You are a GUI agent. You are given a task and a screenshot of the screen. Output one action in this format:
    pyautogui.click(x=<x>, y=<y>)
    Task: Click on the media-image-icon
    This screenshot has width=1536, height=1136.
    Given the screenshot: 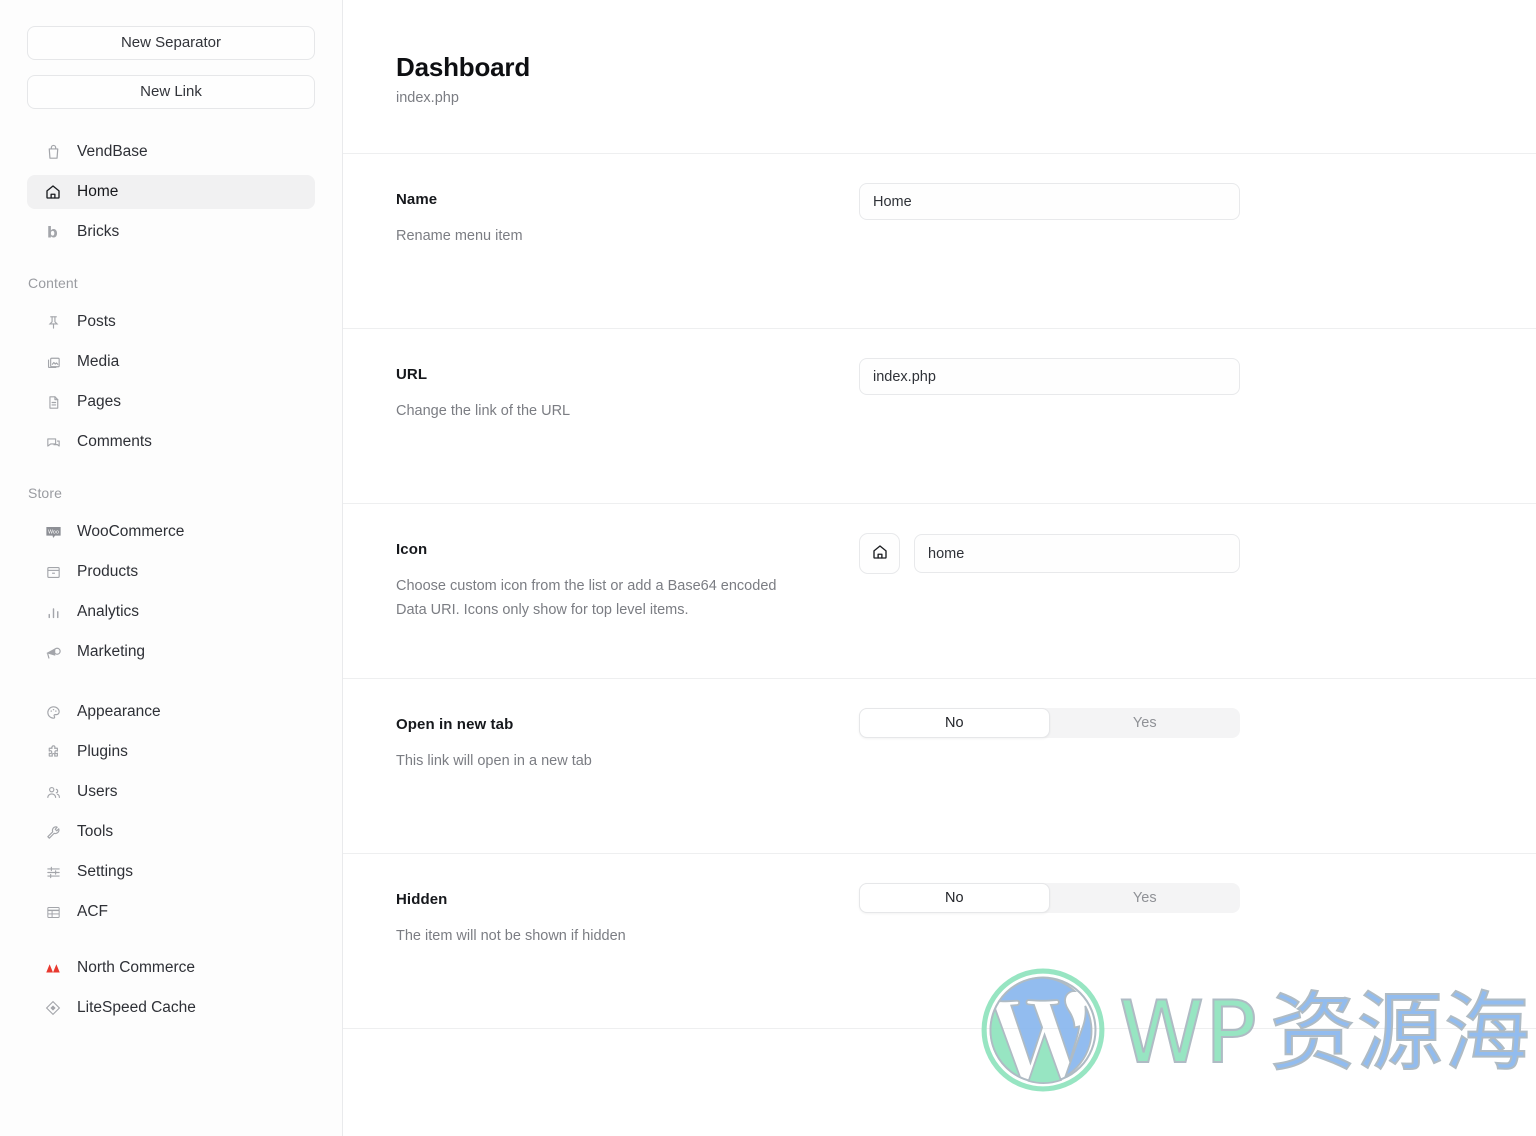 What is the action you would take?
    pyautogui.click(x=53, y=362)
    